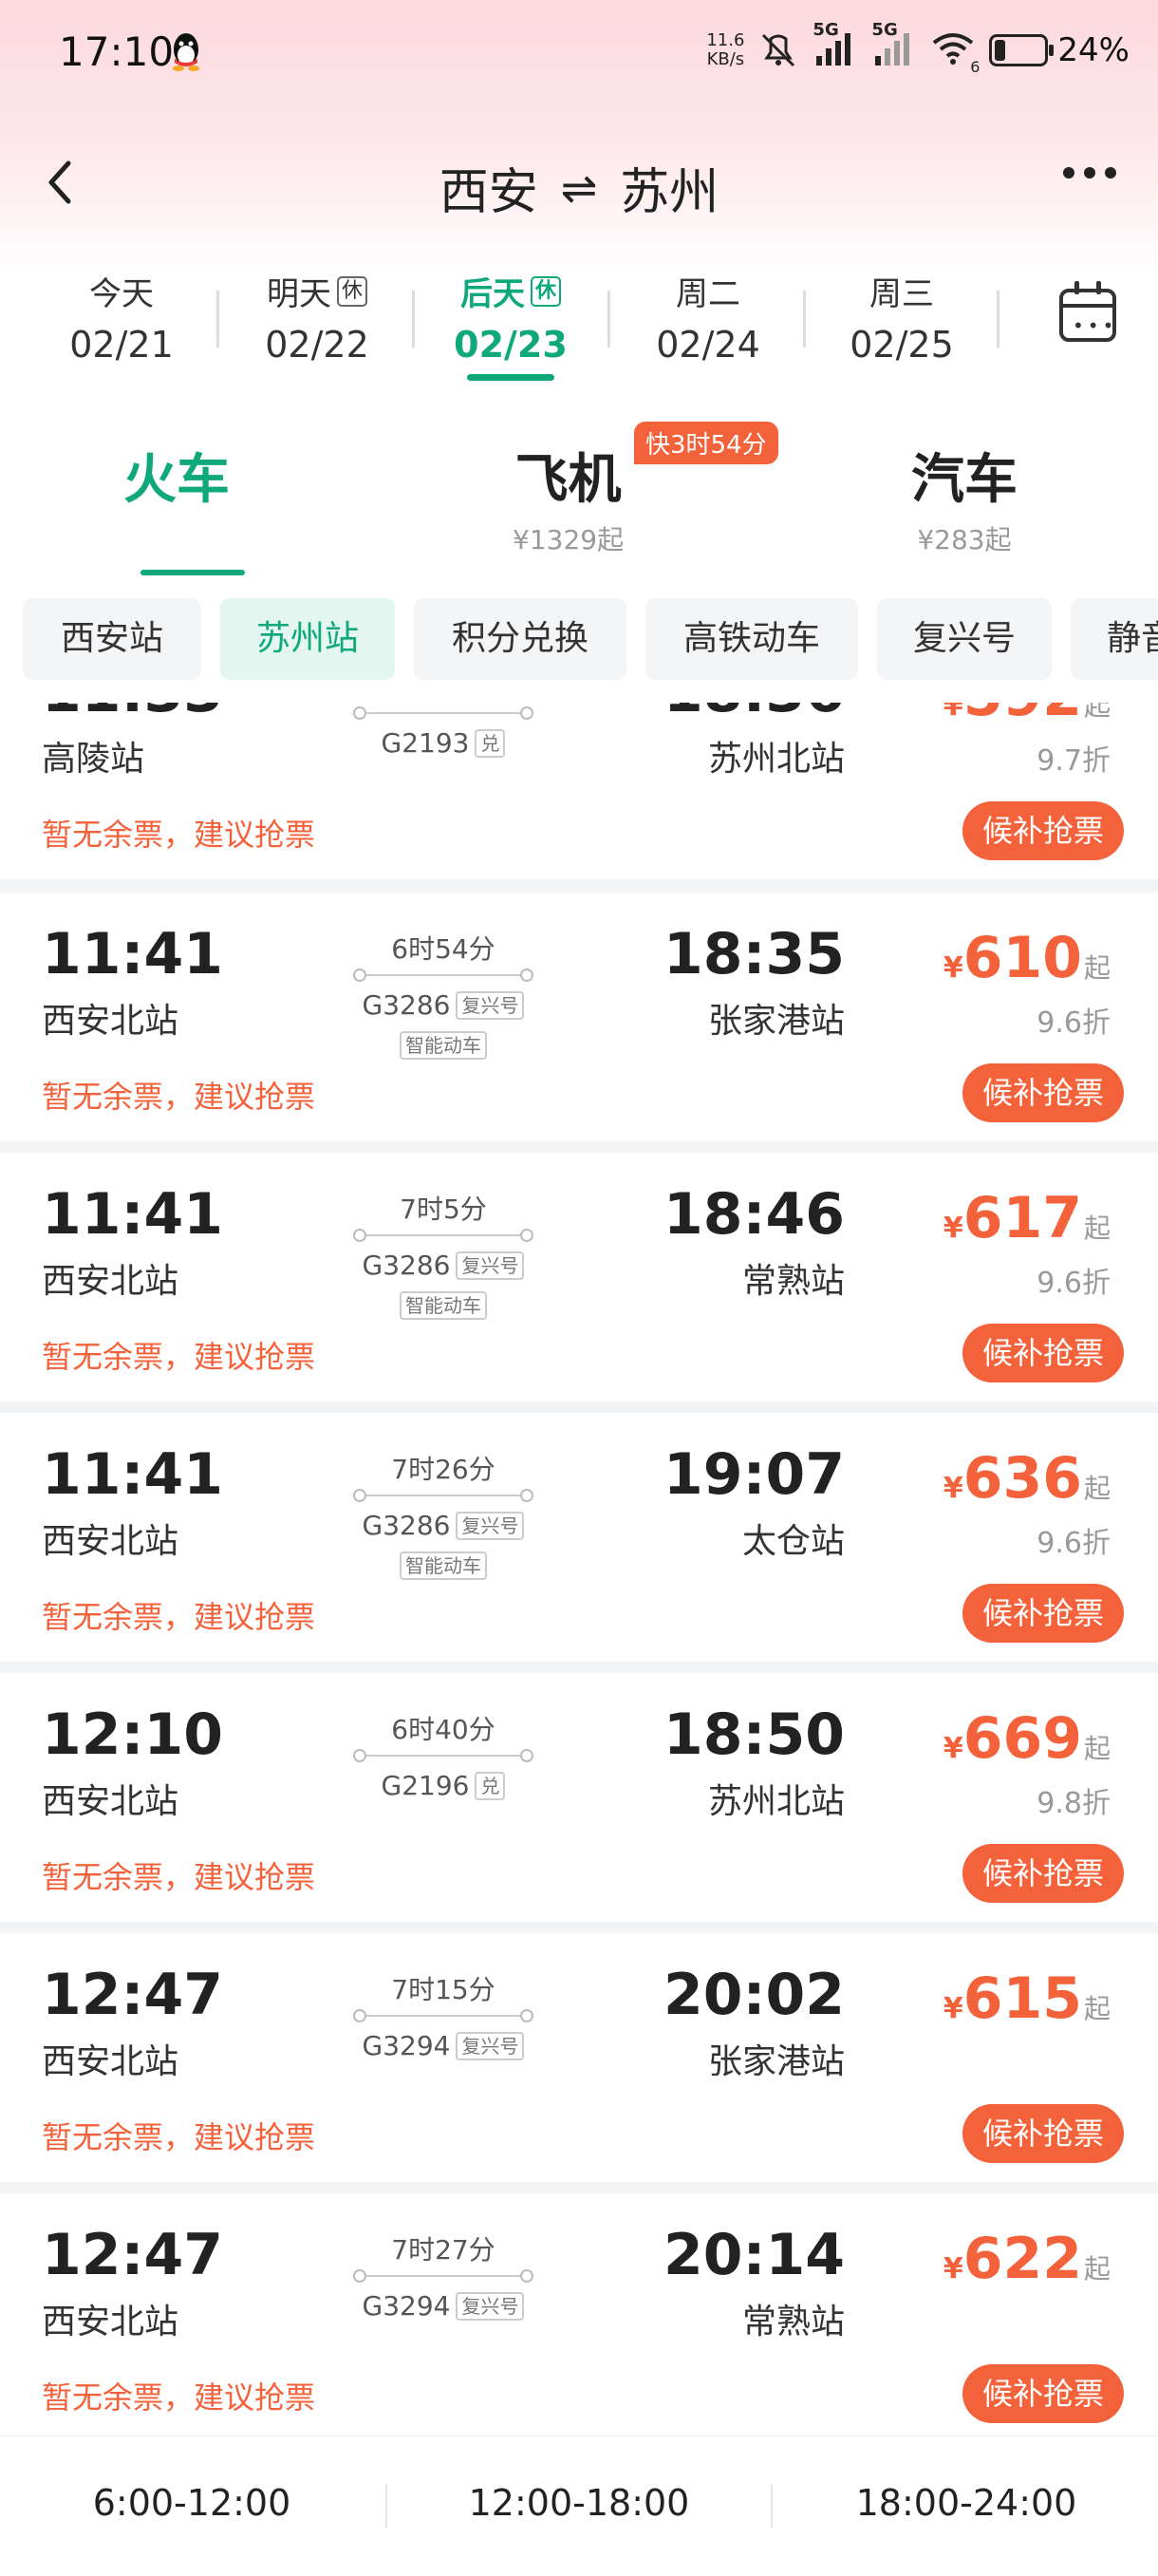  I want to click on duration: 7时15分, so click(443, 1989).